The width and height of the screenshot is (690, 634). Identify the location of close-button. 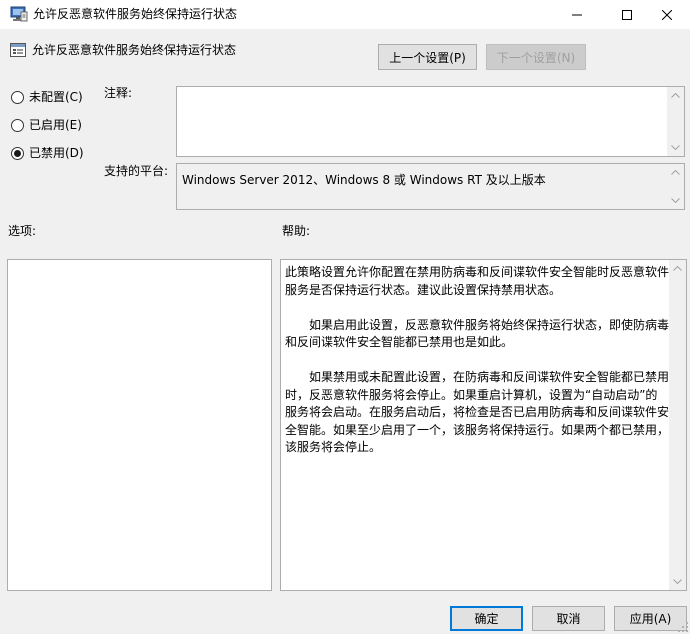
(667, 14).